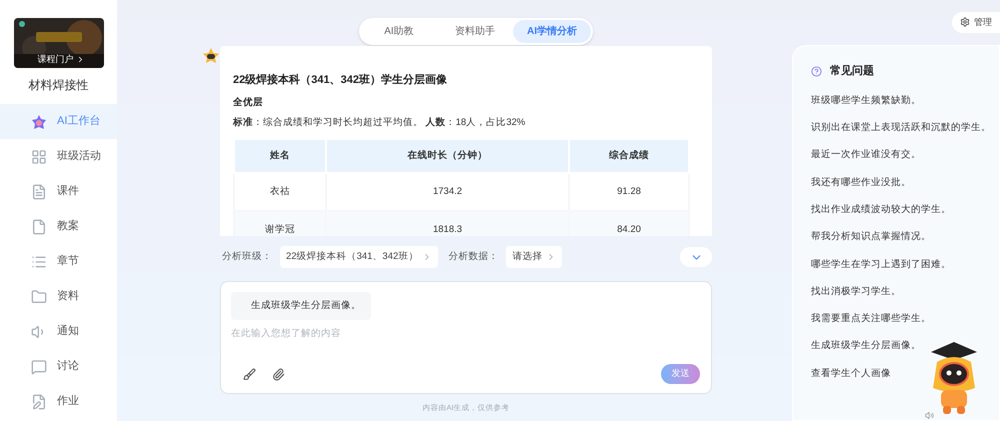 The height and width of the screenshot is (421, 1000). Describe the element at coordinates (58, 191) in the screenshot. I see `sidebar-item: 课件` at that location.